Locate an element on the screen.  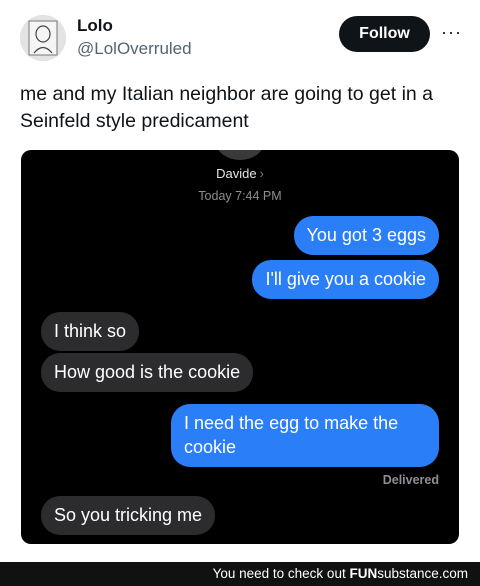
footer-brand-rest: substance.com is located at coordinates (422, 573).